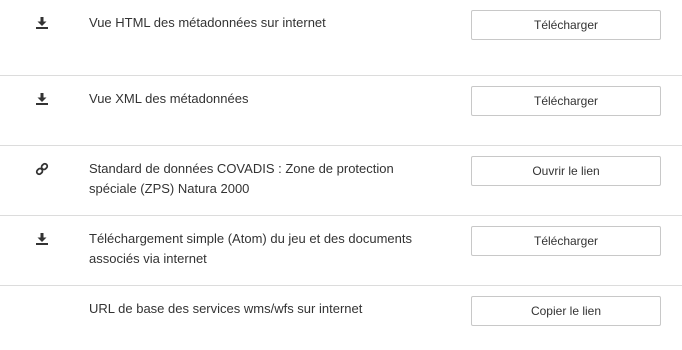 This screenshot has width=682, height=350. I want to click on resource-label: Vue HTML des métadonnées sur internet, so click(207, 22).